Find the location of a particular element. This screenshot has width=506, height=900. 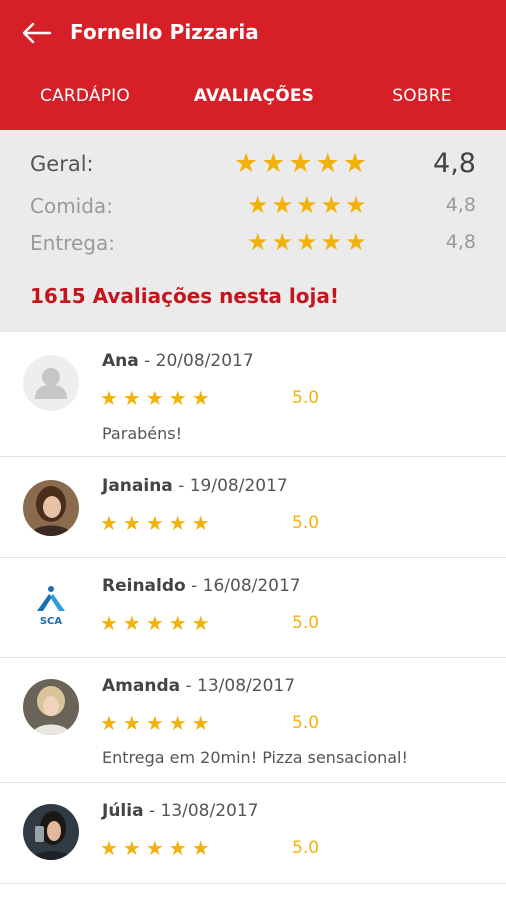

reviewer-name: Janaina - 19/08/2017 is located at coordinates (195, 486).